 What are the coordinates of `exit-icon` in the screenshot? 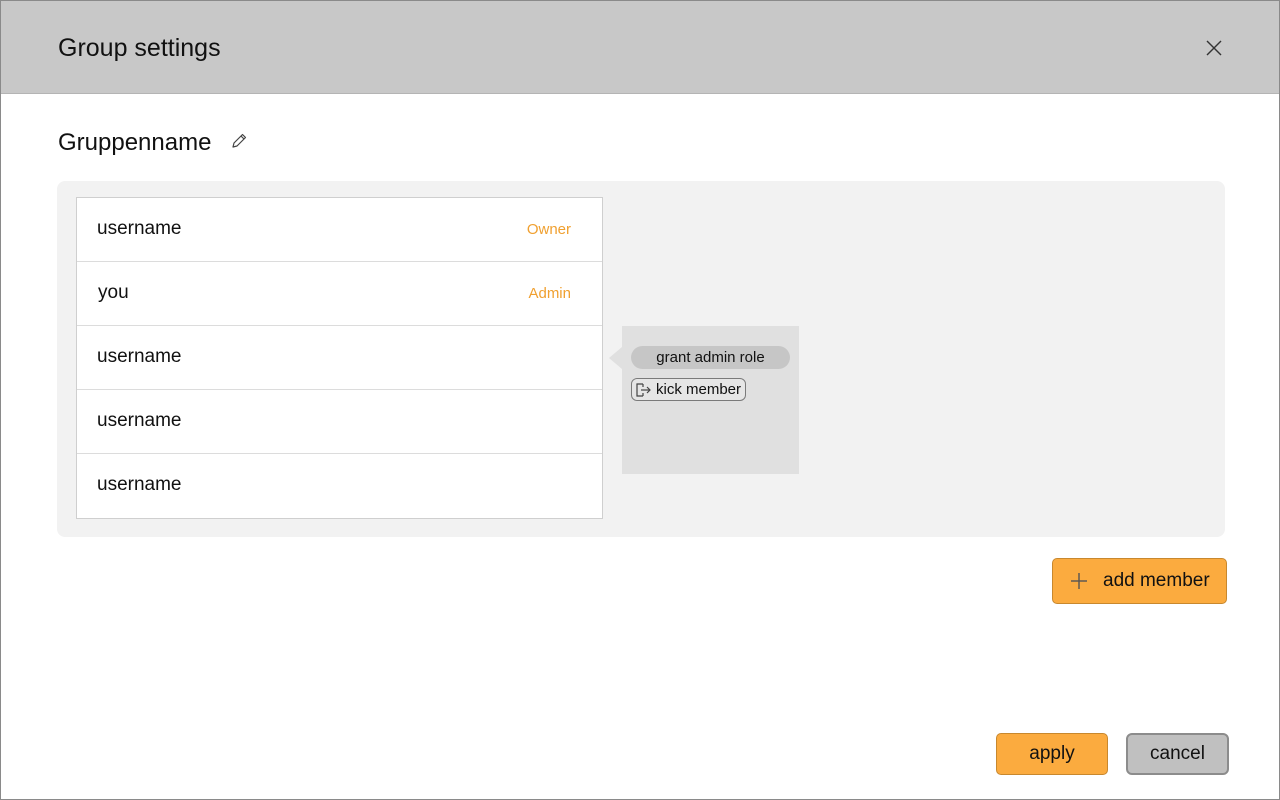 It's located at (643, 390).